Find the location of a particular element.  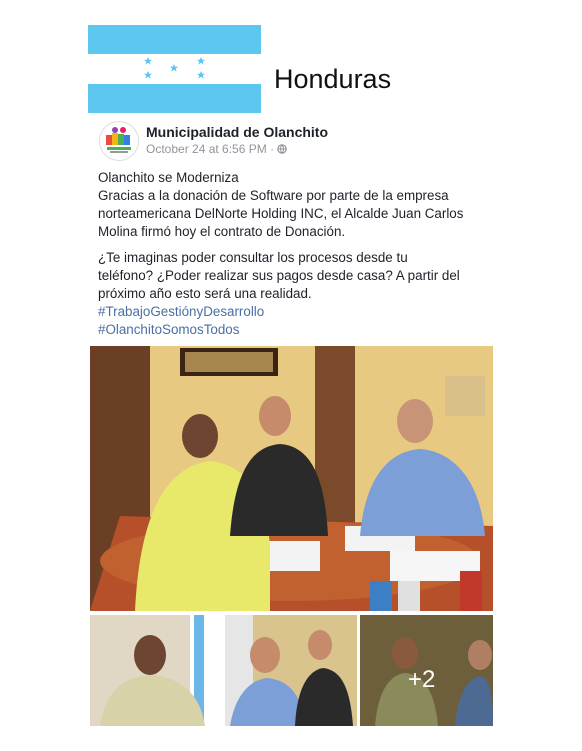

hashtag-link: #TrabajoGestiónyDesarrollo is located at coordinates (181, 311).